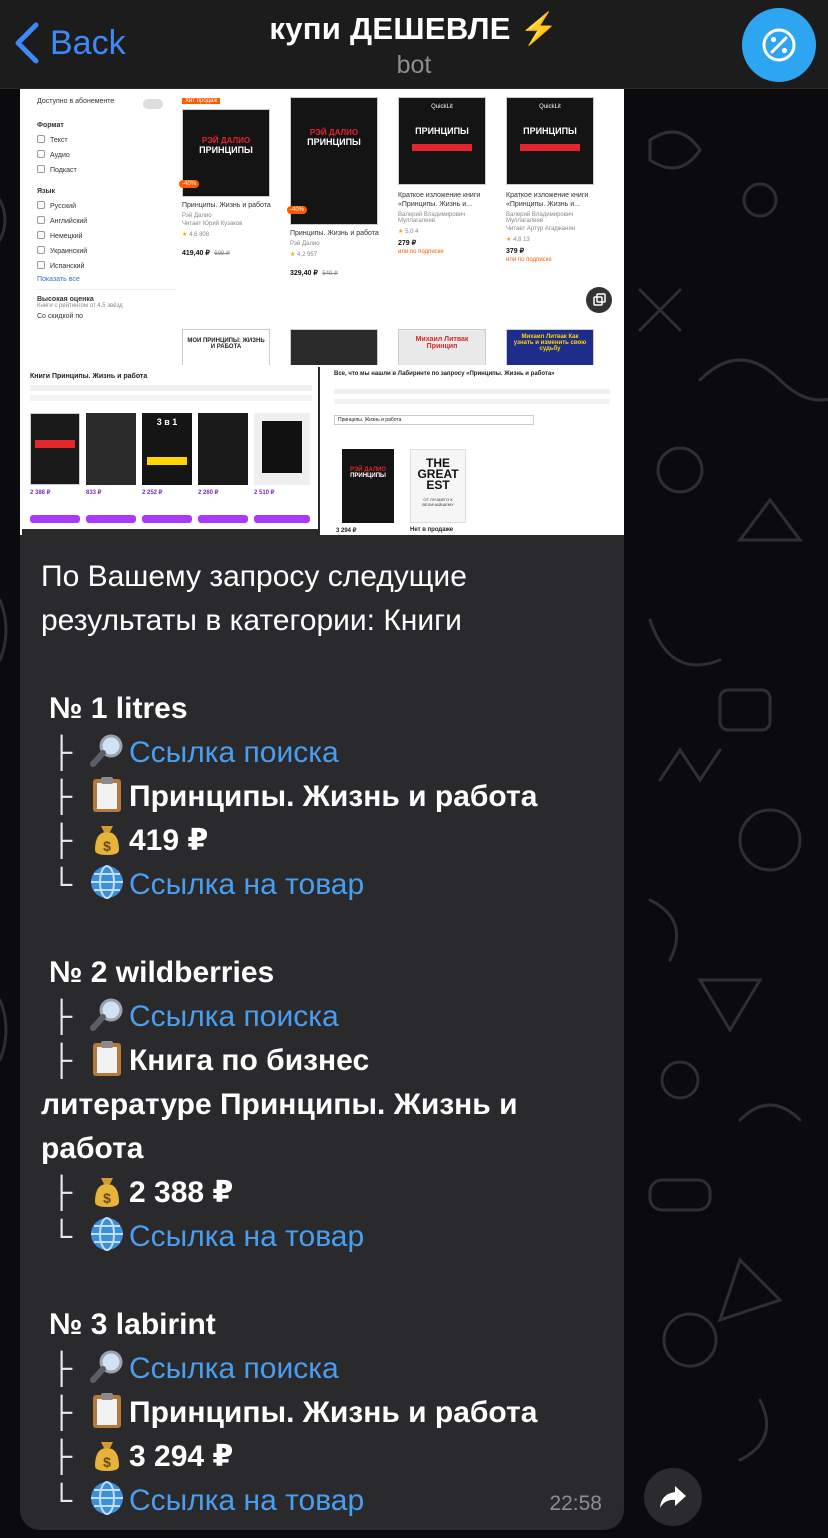 This screenshot has width=828, height=1538. What do you see at coordinates (63, 170) in the screenshot?
I see `filter-format: Подкаст` at bounding box center [63, 170].